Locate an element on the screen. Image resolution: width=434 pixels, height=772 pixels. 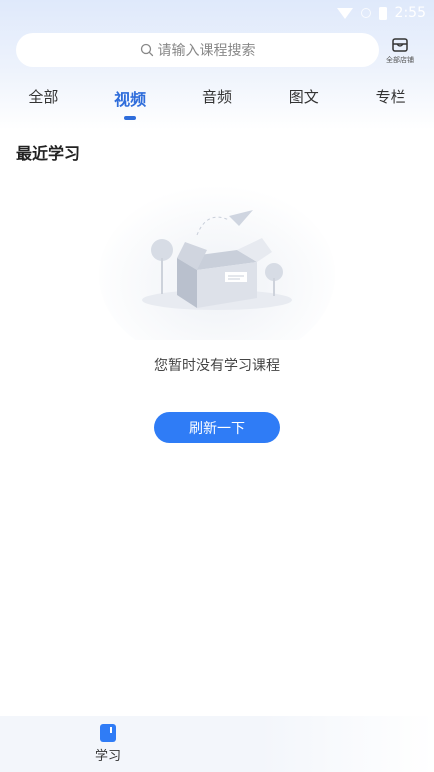
search-placeholder: 请输入课程搜索 is located at coordinates (206, 51).